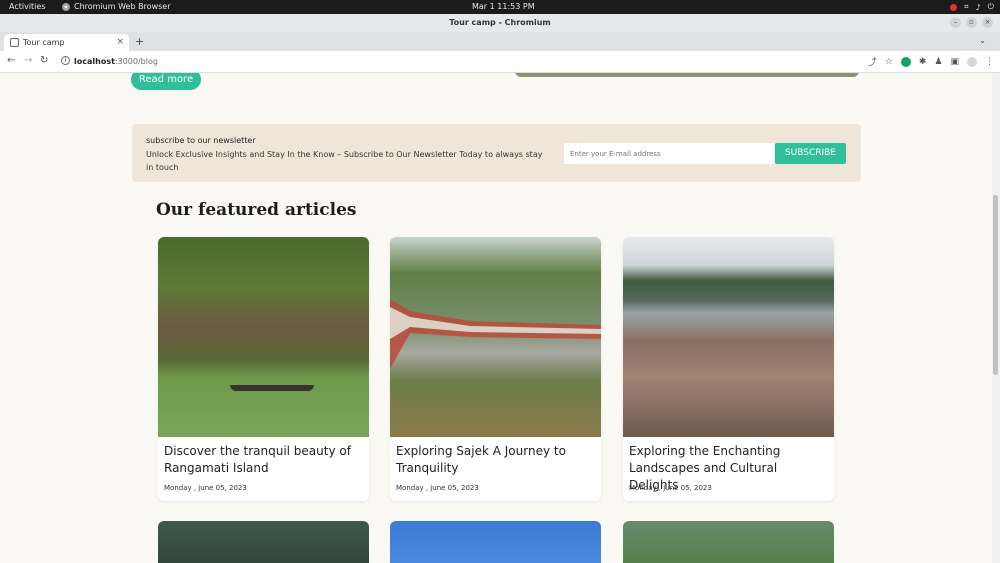 The width and height of the screenshot is (1000, 563). Describe the element at coordinates (990, 6) in the screenshot. I see `power-icon: ⏻` at that location.